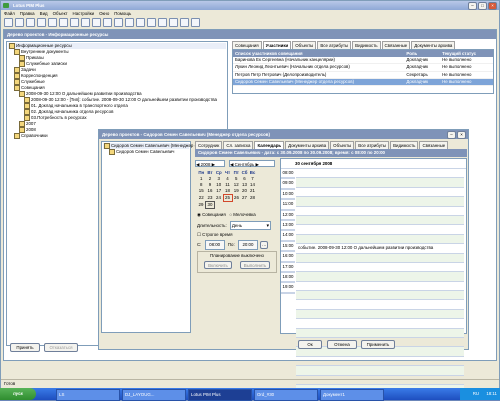 The height and width of the screenshot is (401, 500). What do you see at coordinates (162, 22) in the screenshot?
I see `mail-icon` at bounding box center [162, 22].